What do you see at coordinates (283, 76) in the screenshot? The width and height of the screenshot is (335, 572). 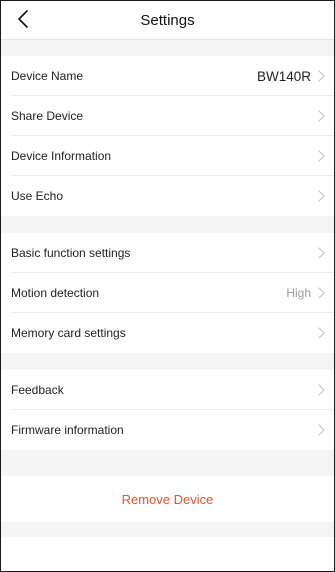 I see `device-name-value: BW140R` at bounding box center [283, 76].